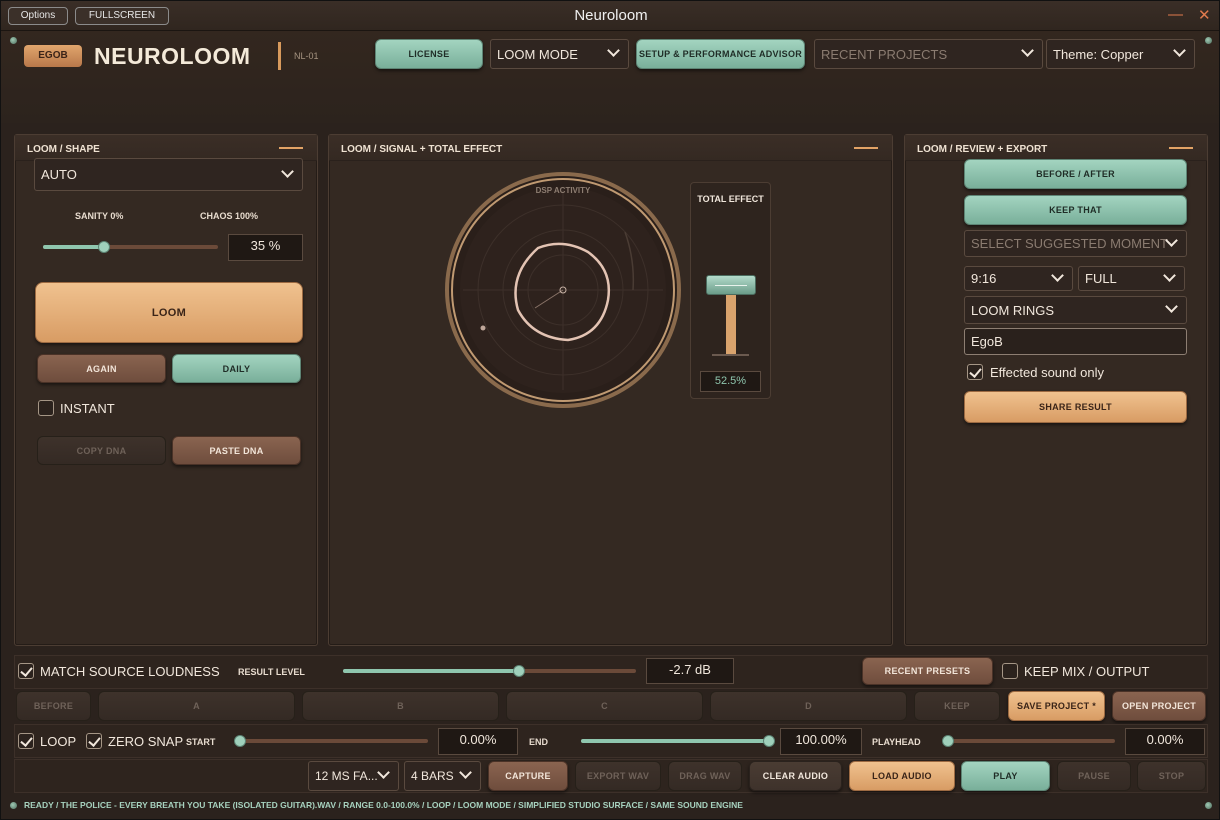  Describe the element at coordinates (1075, 210) in the screenshot. I see `keep-that-button: KEEP THAT` at that location.